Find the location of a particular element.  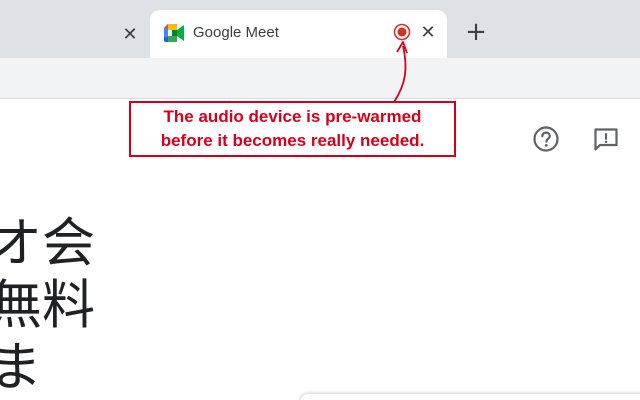

hero-line-2: も無料 is located at coordinates (47, 305).